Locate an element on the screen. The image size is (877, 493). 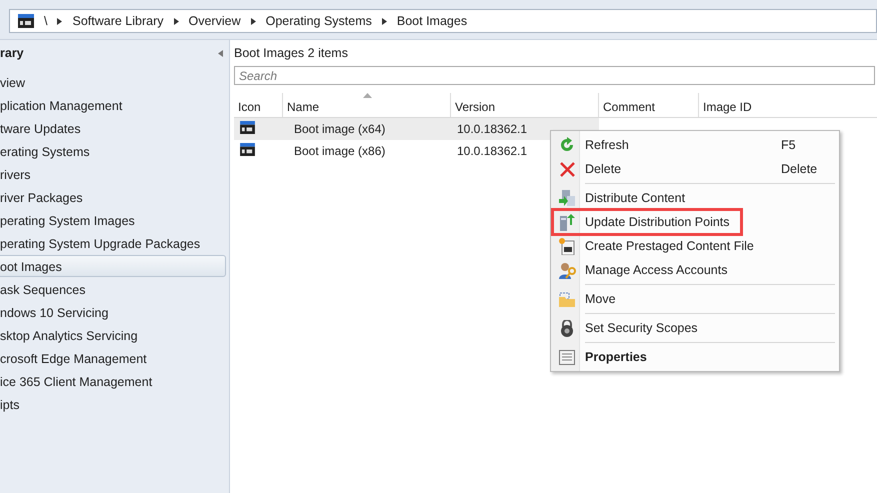
sidebar-item: ipts is located at coordinates (113, 404).